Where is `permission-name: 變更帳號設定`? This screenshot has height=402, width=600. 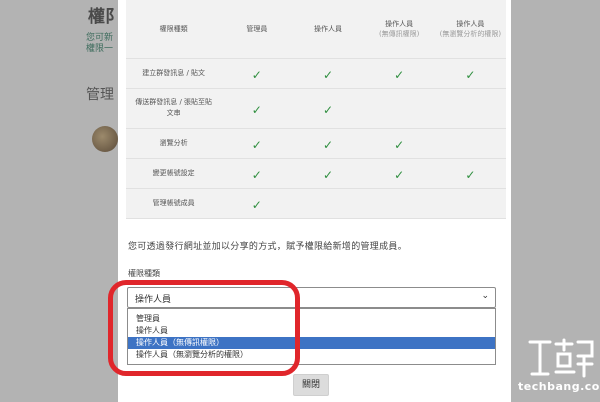 permission-name: 變更帳號設定 is located at coordinates (174, 173).